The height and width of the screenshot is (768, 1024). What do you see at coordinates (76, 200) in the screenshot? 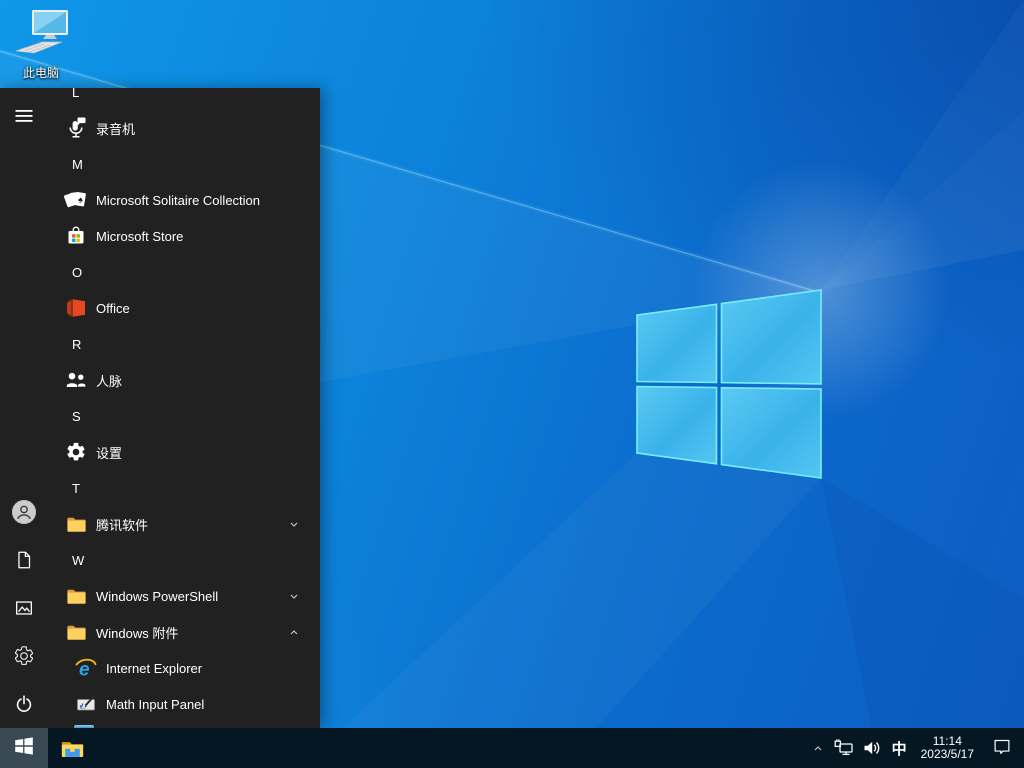
I see `solitaire-icon: ♠` at bounding box center [76, 200].